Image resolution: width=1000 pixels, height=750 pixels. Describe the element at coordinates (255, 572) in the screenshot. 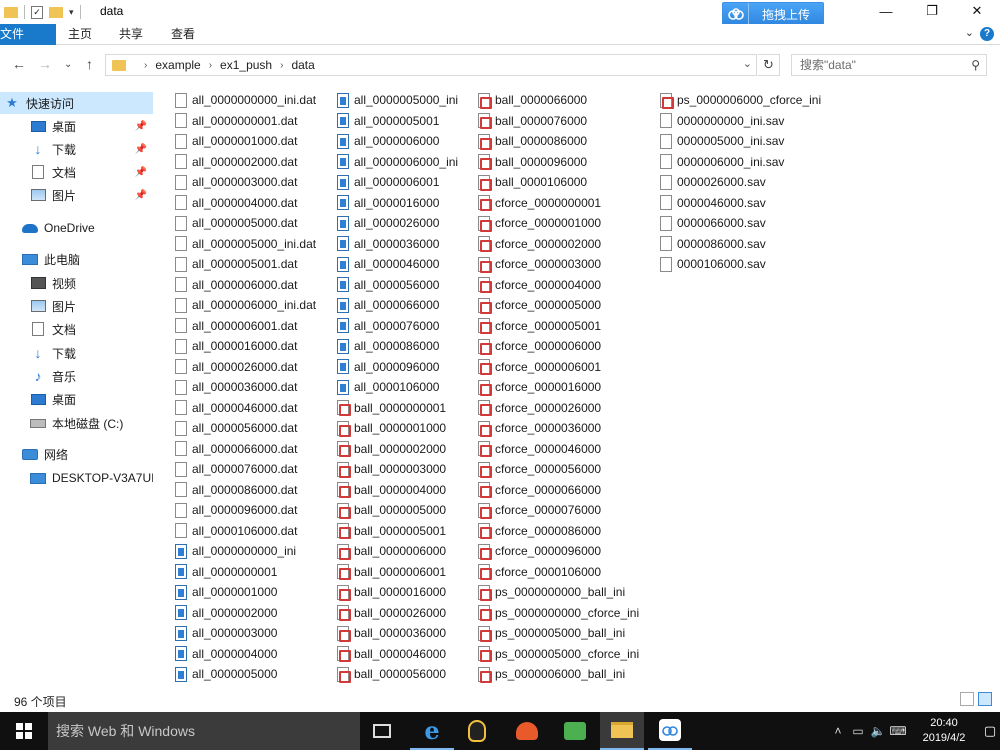

I see `file-item: all_0000000001` at that location.